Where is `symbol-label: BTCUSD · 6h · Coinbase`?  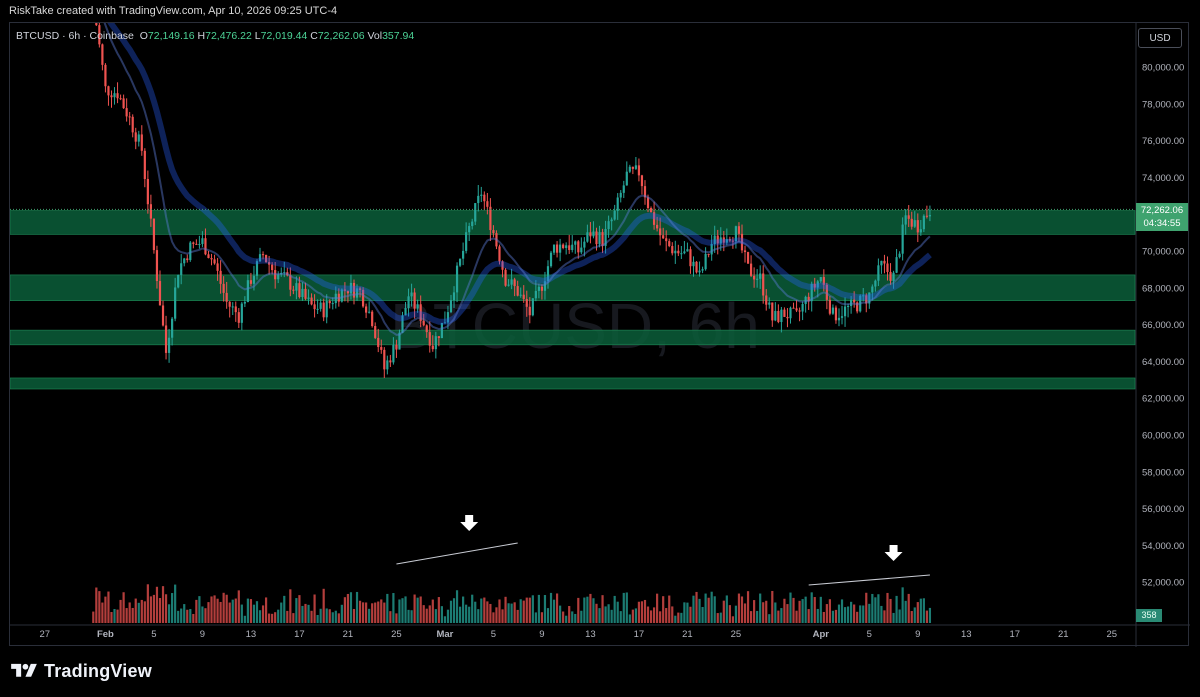
symbol-label: BTCUSD · 6h · Coinbase is located at coordinates (75, 36).